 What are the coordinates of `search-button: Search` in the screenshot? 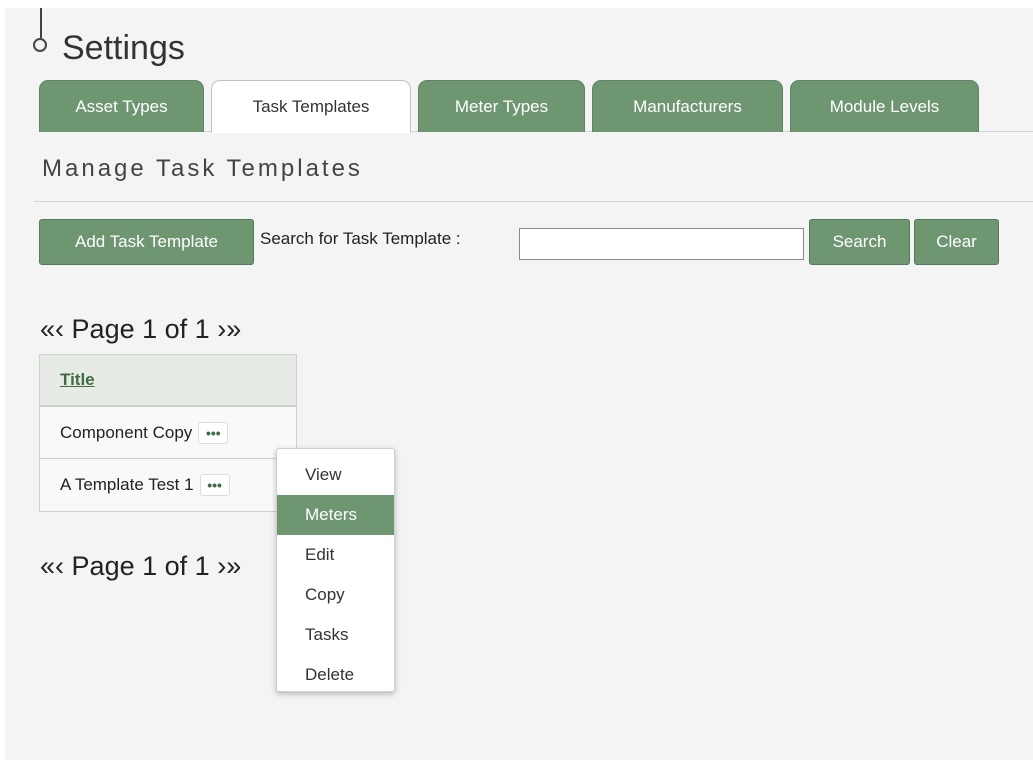 It's located at (859, 242).